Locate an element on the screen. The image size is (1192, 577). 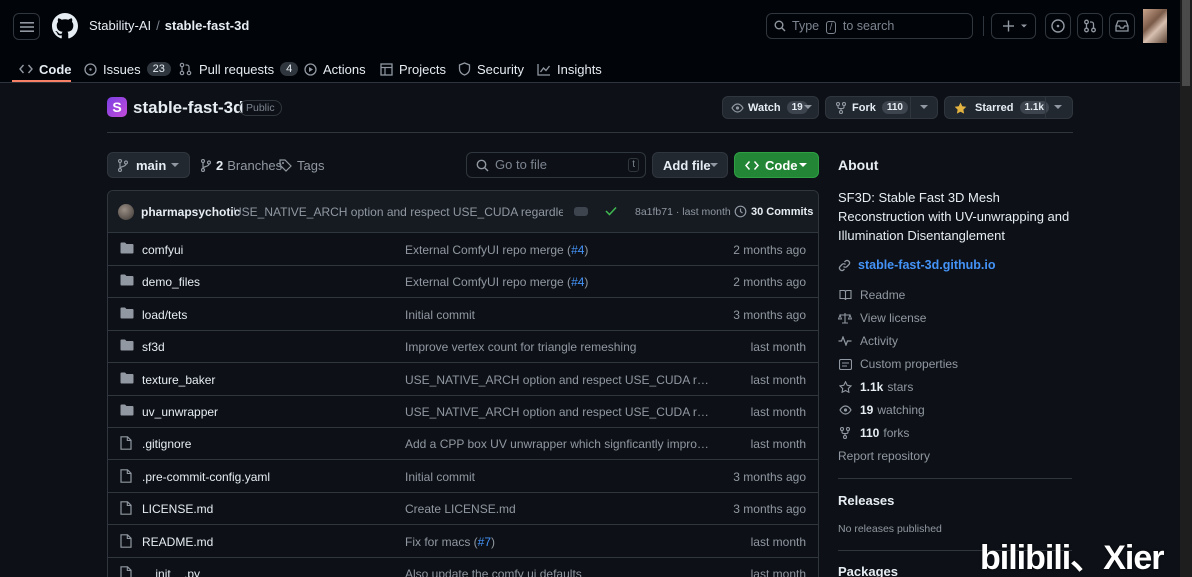
watching-link: 19 watching is located at coordinates (881, 410).